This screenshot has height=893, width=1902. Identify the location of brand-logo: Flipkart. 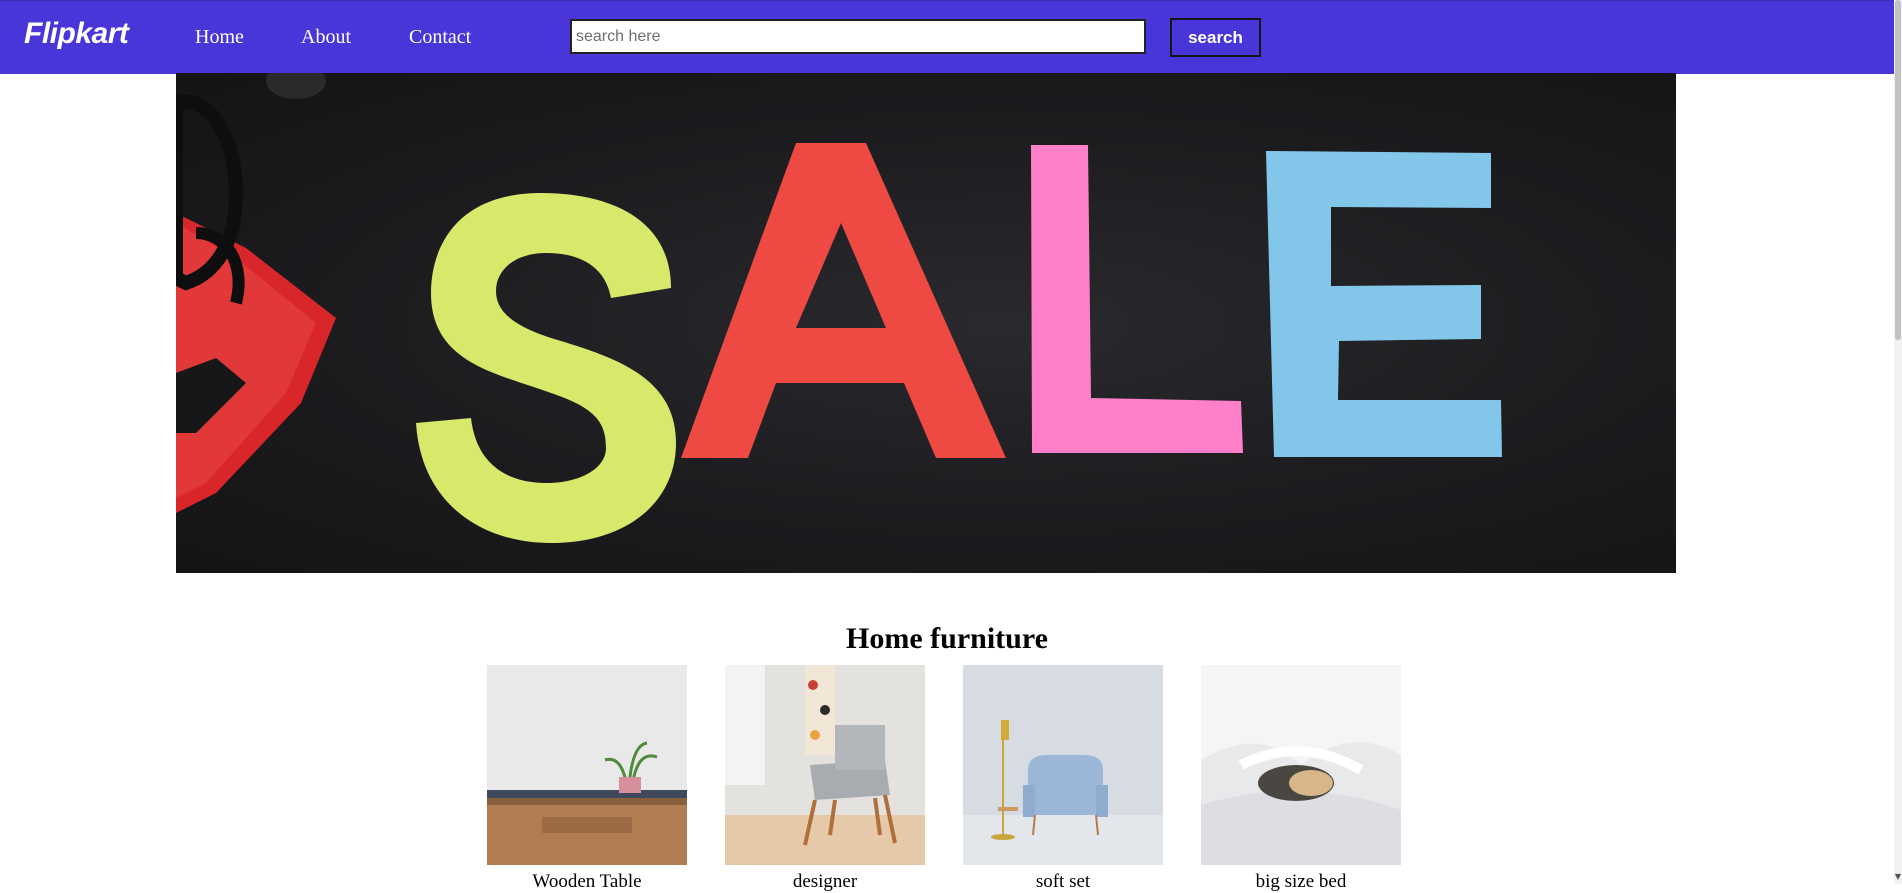
(76, 34).